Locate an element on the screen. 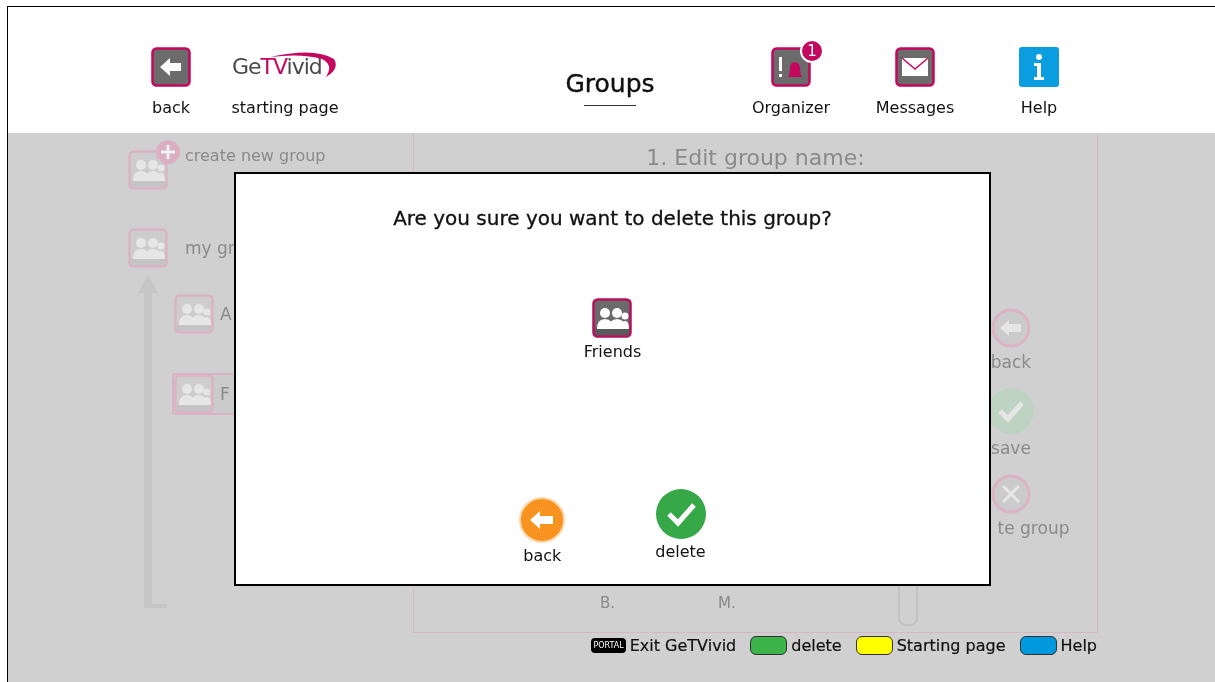  organizer-button: 1 Organizer is located at coordinates (791, 77).